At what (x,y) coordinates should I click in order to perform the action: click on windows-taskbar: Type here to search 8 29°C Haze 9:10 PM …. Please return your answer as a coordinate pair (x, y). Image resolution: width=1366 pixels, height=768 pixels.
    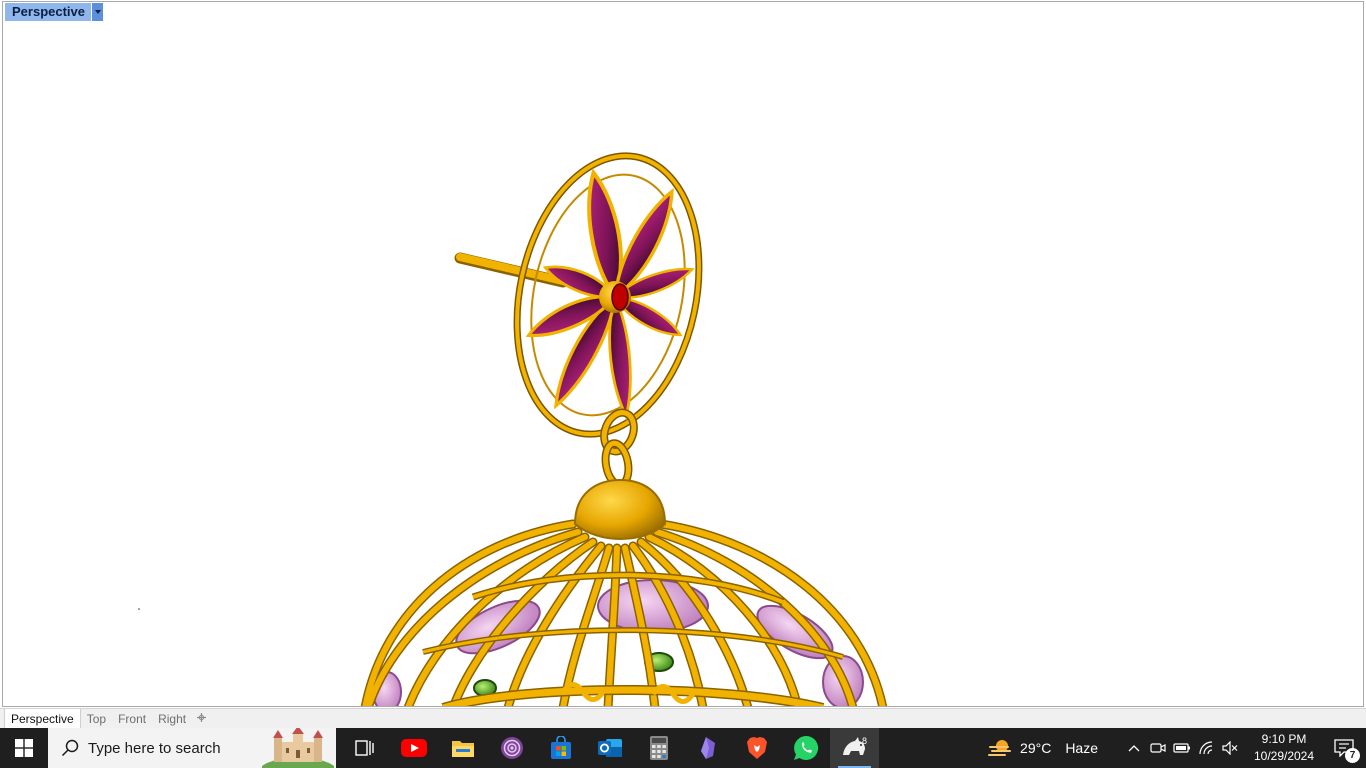
    Looking at the image, I should click on (683, 748).